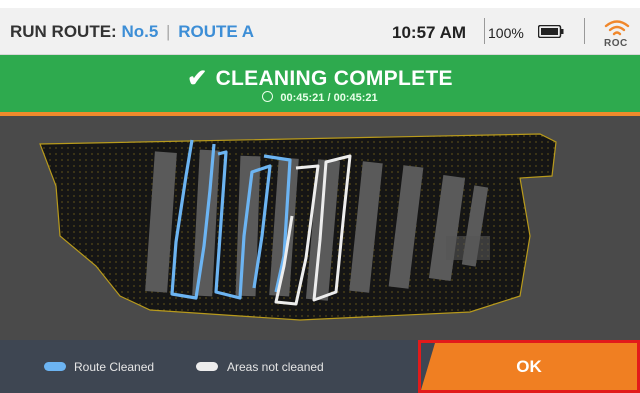  I want to click on checkmark-icon: ✔, so click(197, 78).